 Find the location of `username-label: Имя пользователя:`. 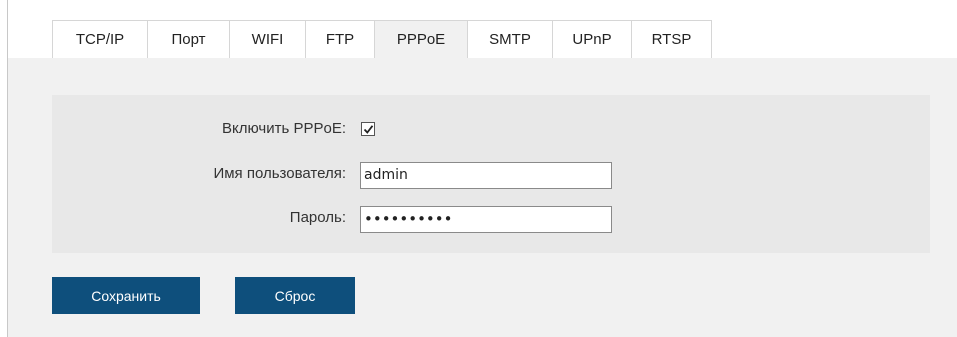

username-label: Имя пользователя: is located at coordinates (279, 173).